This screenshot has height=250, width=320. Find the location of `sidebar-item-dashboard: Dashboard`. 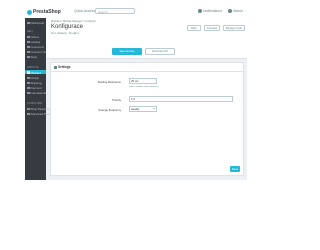

sidebar-item-dashboard: Dashboard is located at coordinates (35, 23).